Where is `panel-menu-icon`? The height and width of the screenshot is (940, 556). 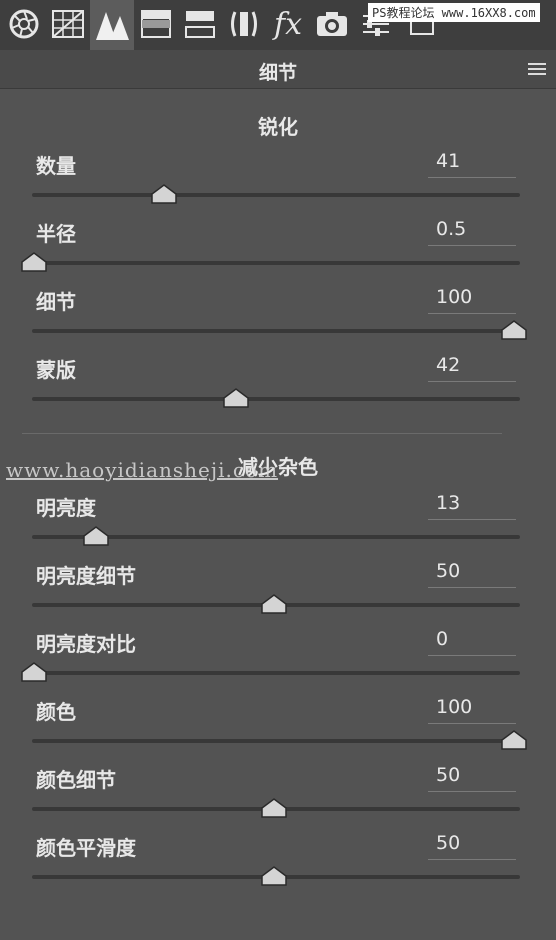
panel-menu-icon is located at coordinates (537, 68).